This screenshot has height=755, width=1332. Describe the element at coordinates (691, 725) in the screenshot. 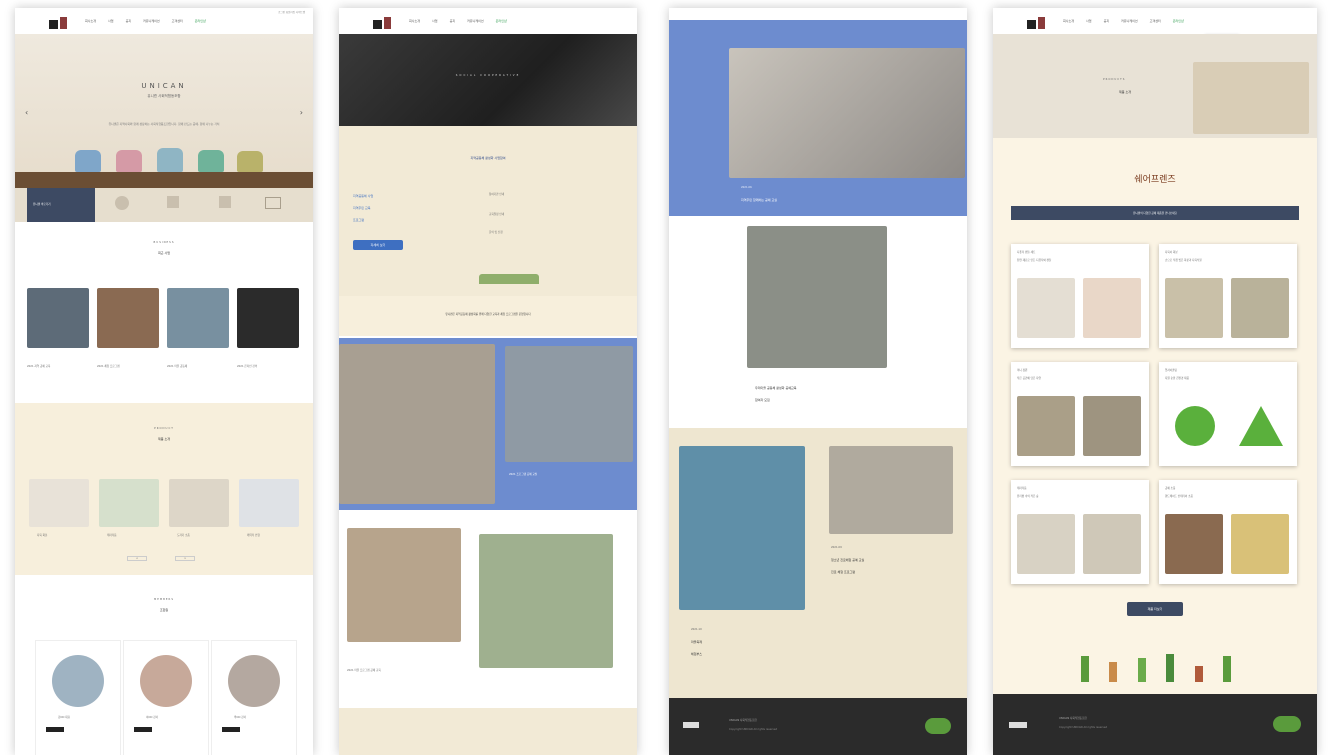

I see `footer-logo` at that location.